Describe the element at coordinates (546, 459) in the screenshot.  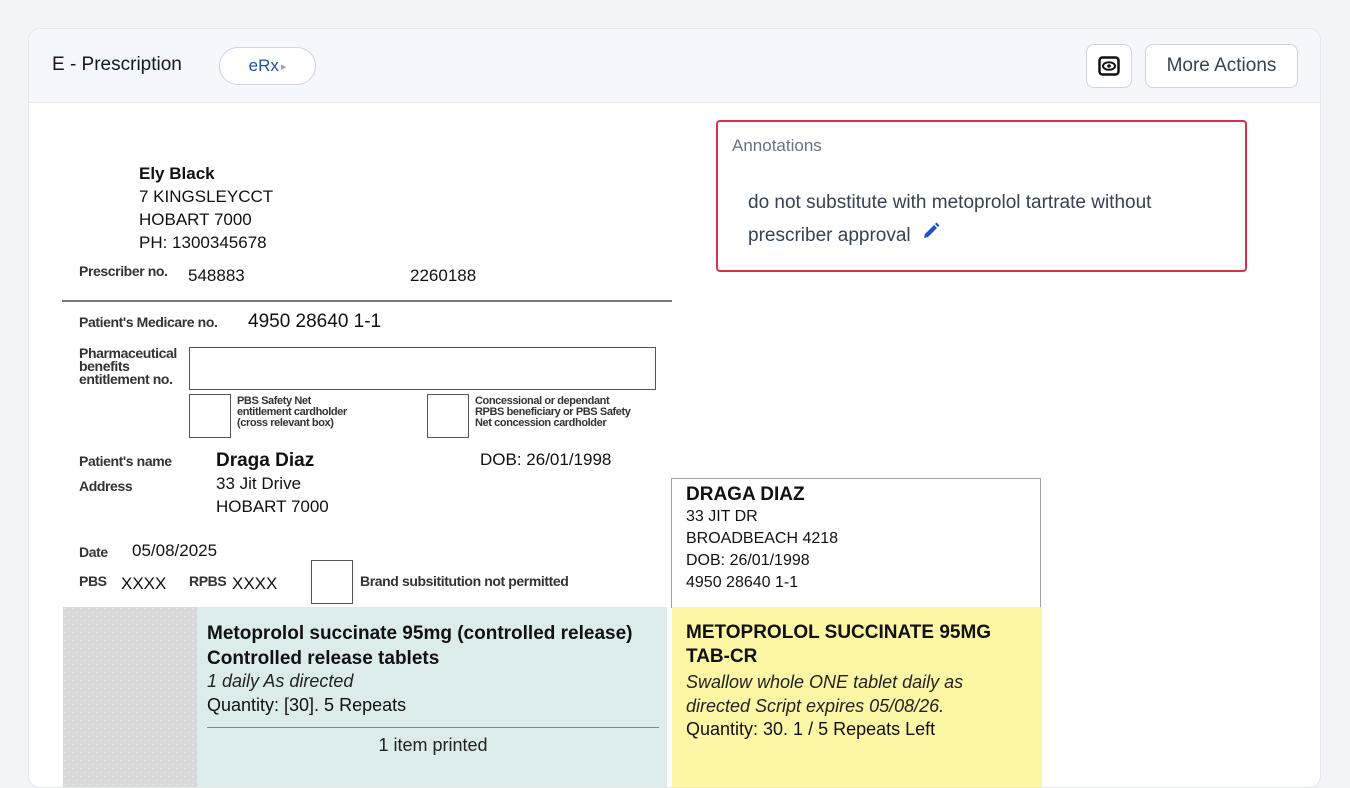
I see `patient-dob: DOB: 26/01/1998` at that location.